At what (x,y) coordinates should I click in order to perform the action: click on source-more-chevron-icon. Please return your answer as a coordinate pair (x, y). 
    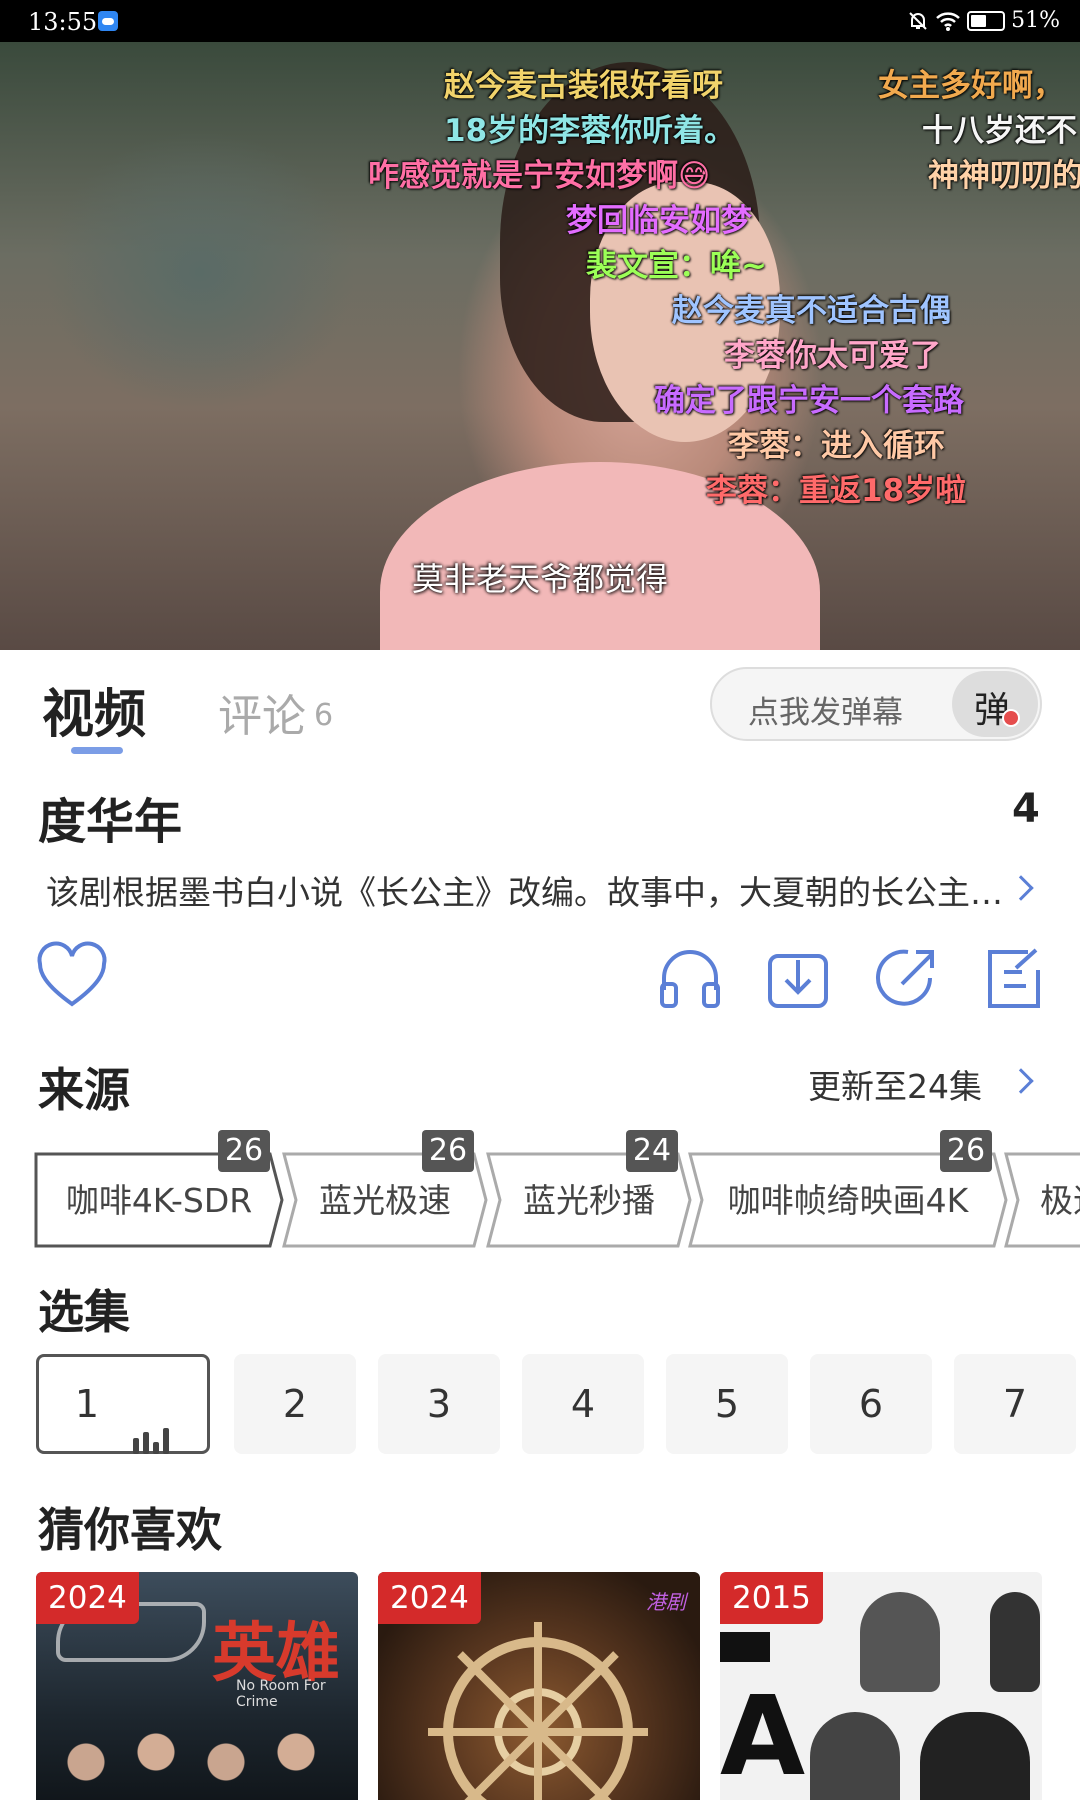
    Looking at the image, I should click on (1021, 1081).